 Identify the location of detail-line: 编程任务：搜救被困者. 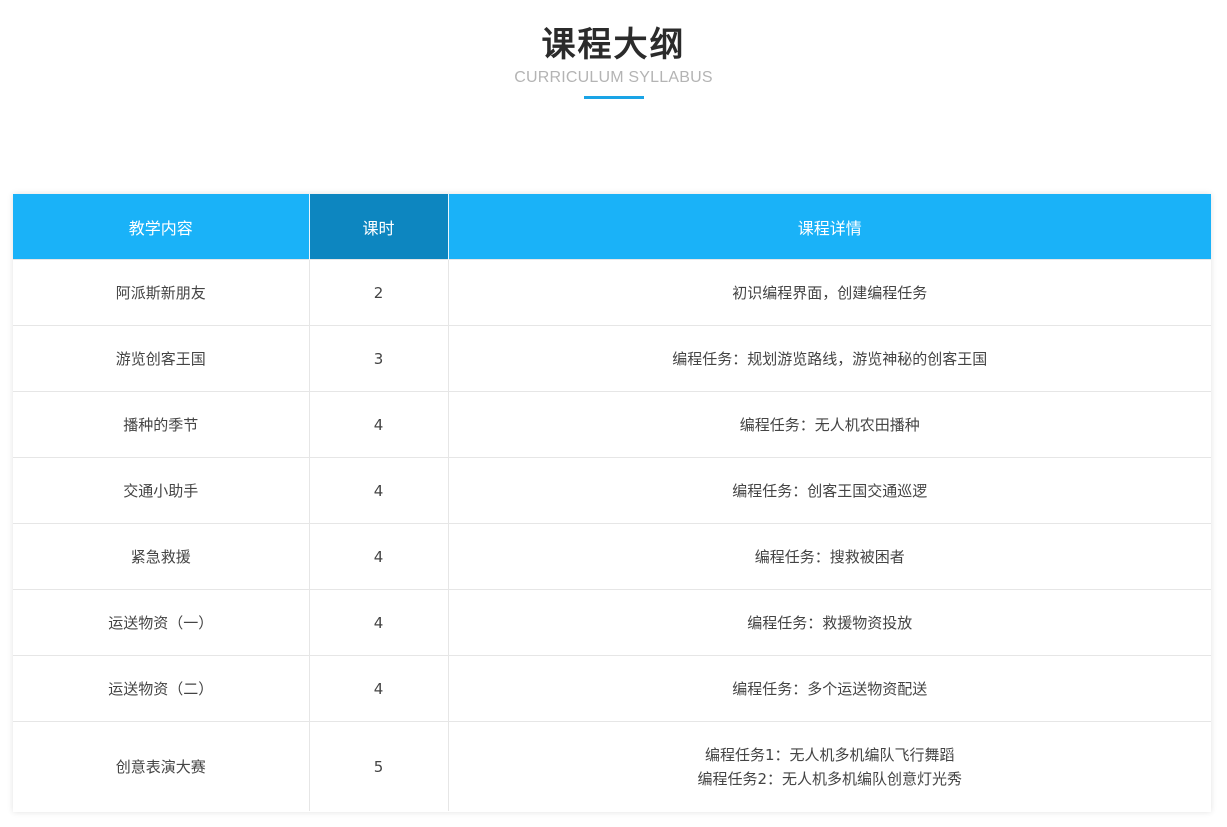
(829, 556).